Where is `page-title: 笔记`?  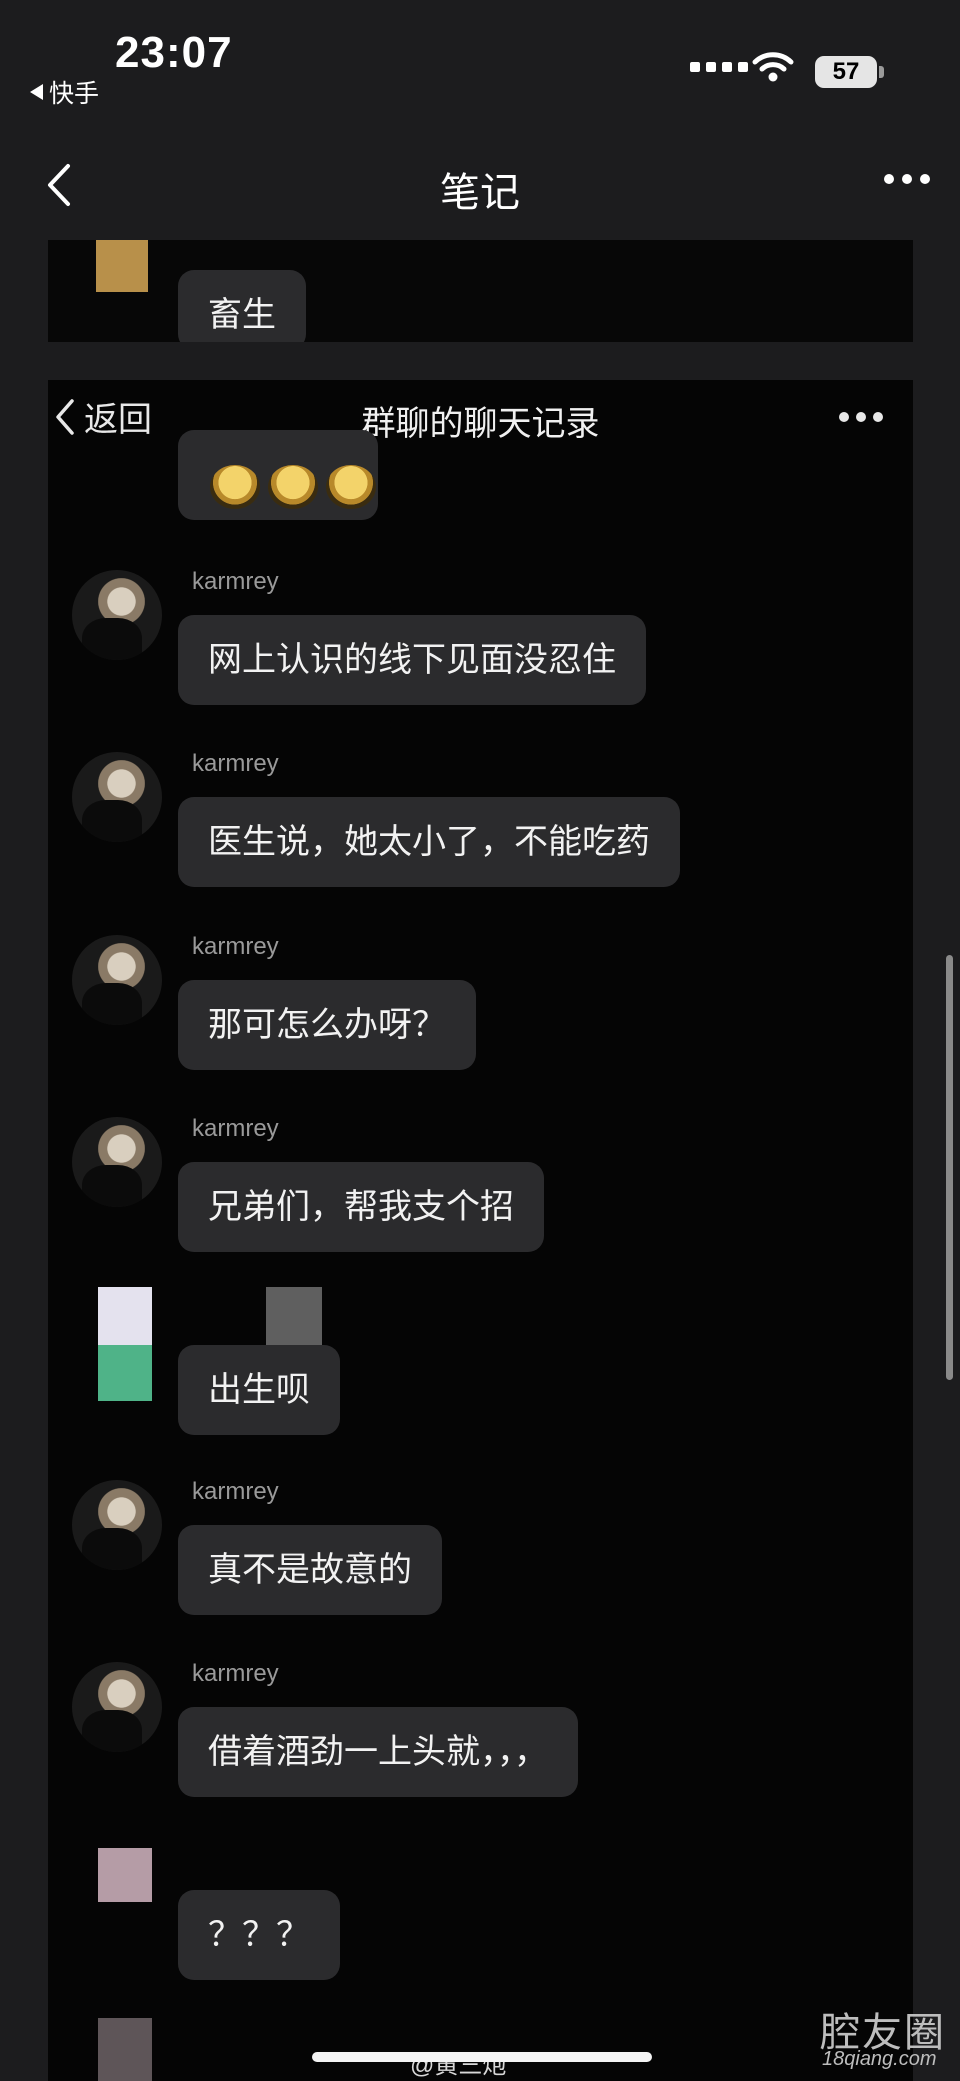 page-title: 笔记 is located at coordinates (480, 193).